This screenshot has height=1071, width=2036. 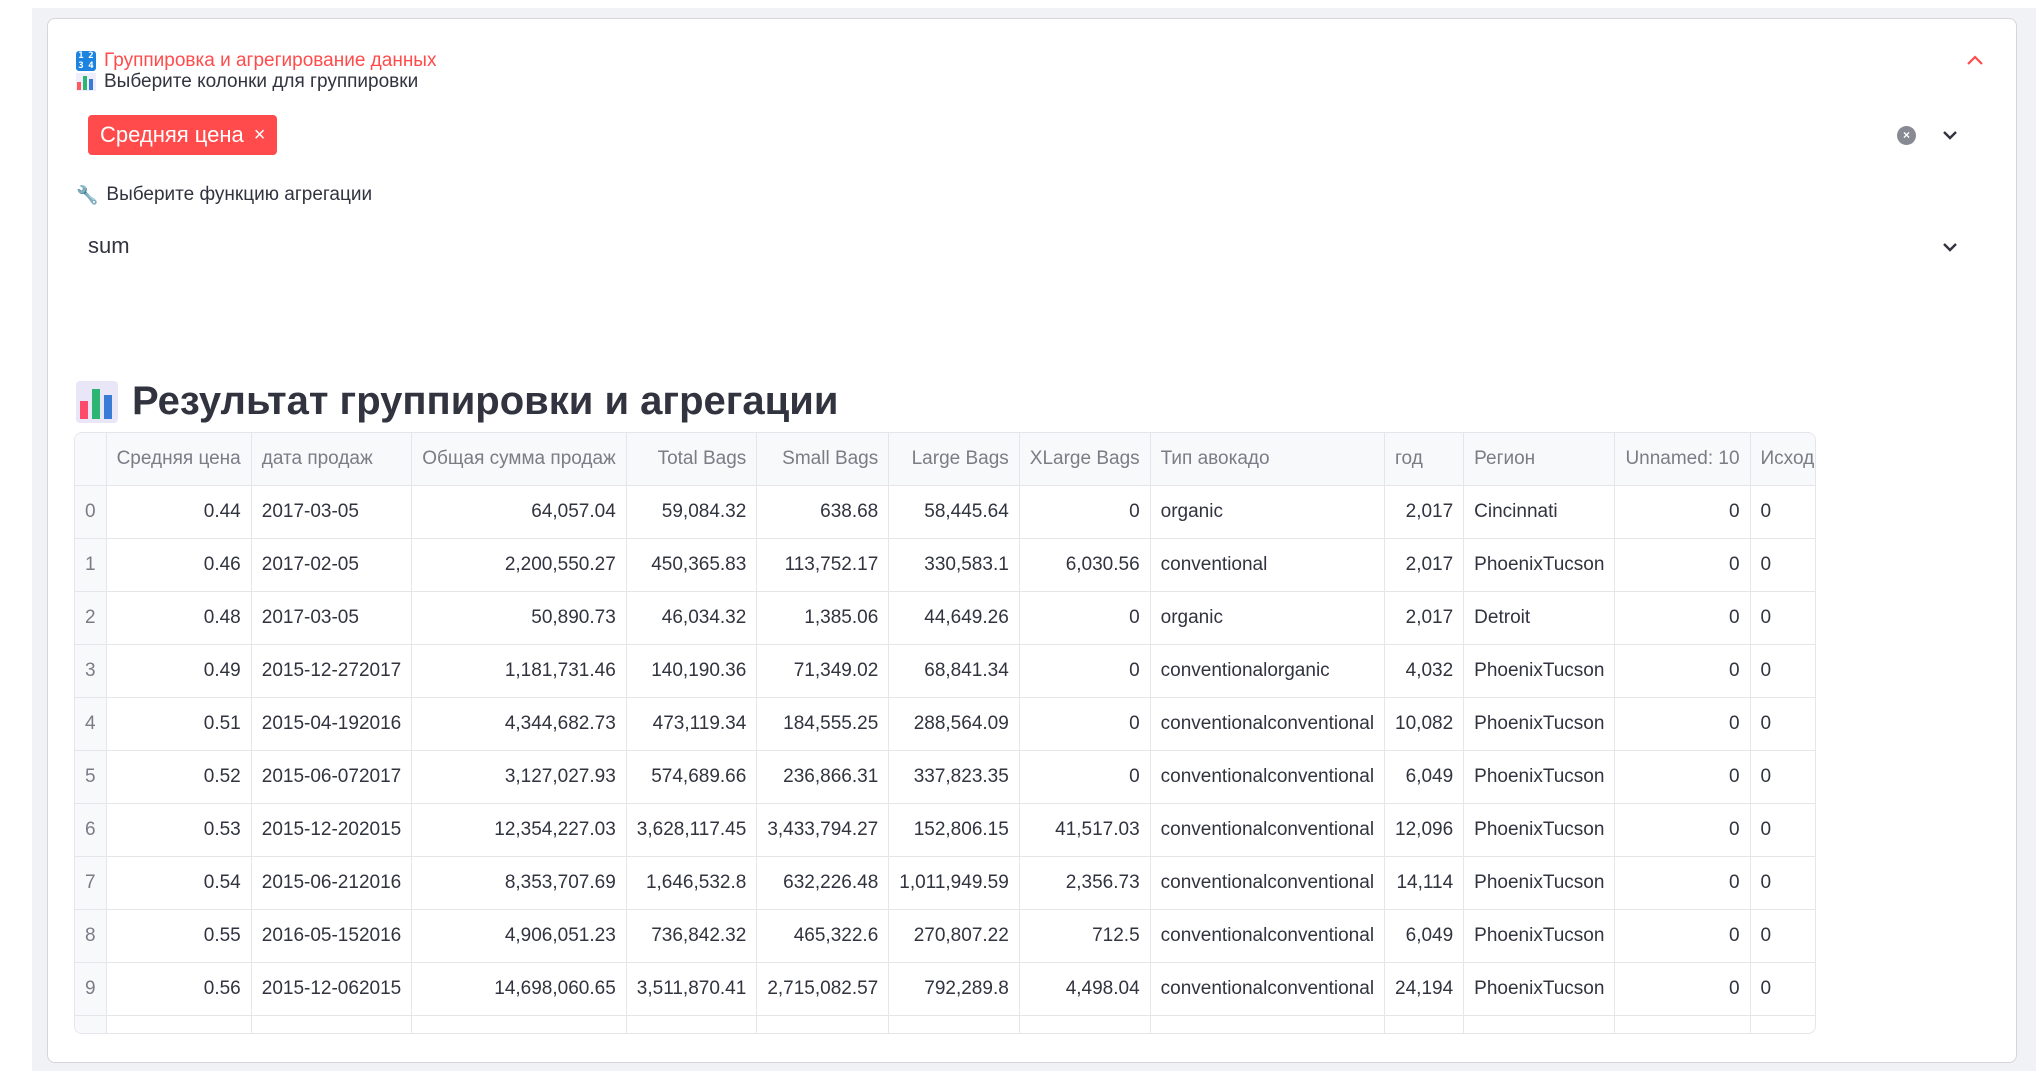 I want to click on table-cell: 24,194, so click(x=1424, y=989).